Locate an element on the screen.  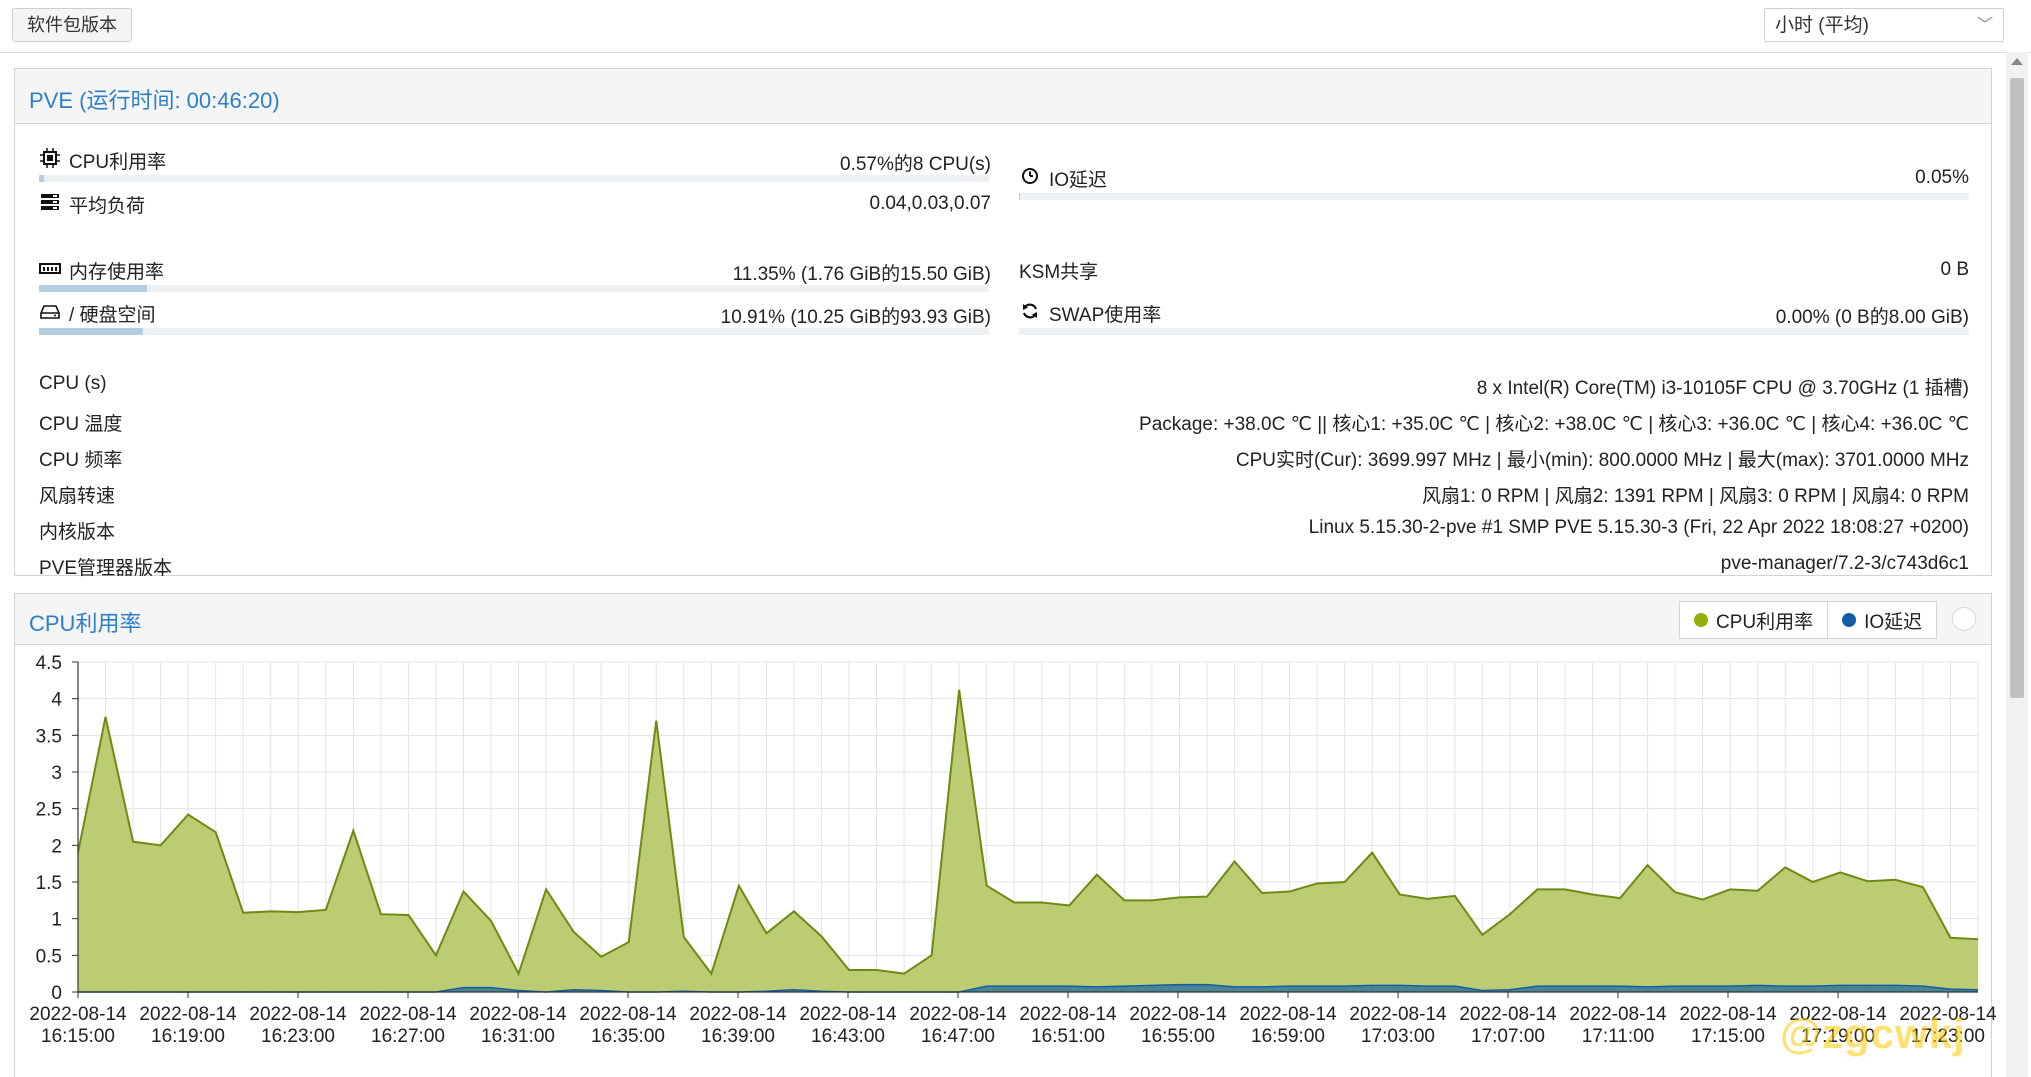
swap-usage-bar is located at coordinates (1494, 331).